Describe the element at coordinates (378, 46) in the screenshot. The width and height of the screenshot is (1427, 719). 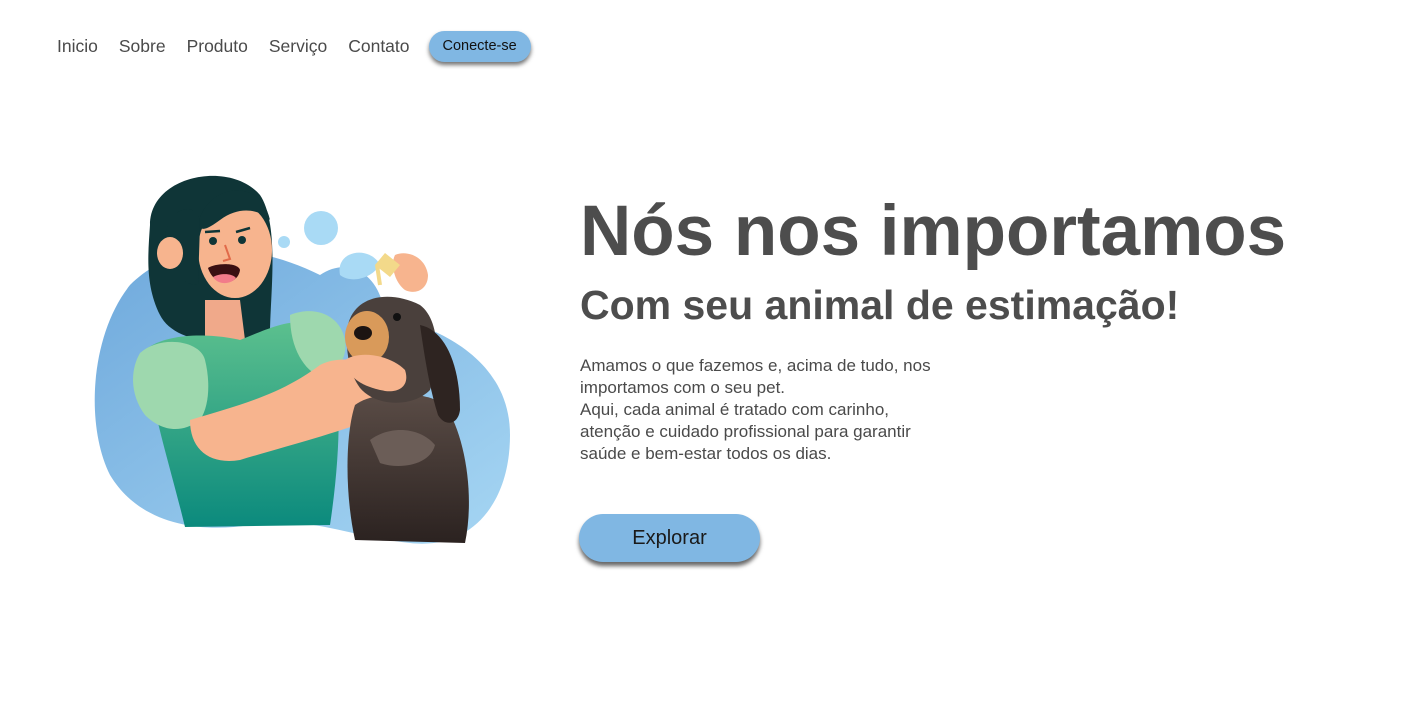
I see `nav-link-contato: Contato` at that location.